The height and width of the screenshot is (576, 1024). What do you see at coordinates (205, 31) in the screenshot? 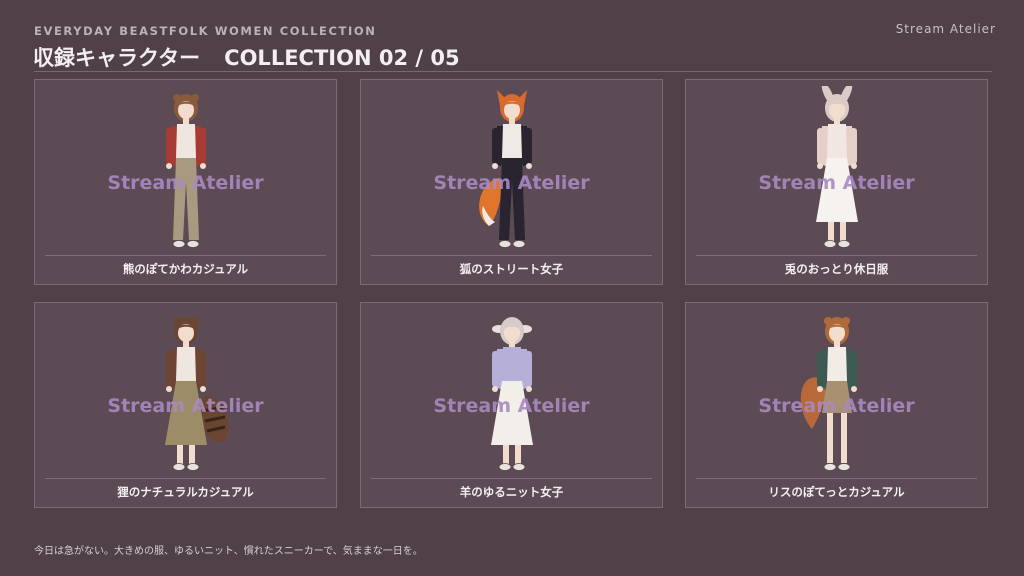
I see `collection-eyebrow: EVERYDAY BEASTFOLK WOMEN COLLECTION` at bounding box center [205, 31].